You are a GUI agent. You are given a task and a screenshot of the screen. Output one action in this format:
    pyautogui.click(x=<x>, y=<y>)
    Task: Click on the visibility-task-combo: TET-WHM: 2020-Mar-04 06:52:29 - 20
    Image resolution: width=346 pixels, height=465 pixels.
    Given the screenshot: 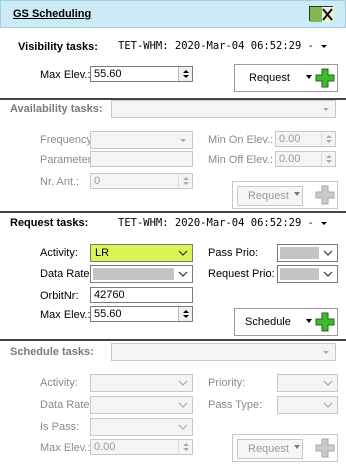 What is the action you would take?
    pyautogui.click(x=223, y=46)
    